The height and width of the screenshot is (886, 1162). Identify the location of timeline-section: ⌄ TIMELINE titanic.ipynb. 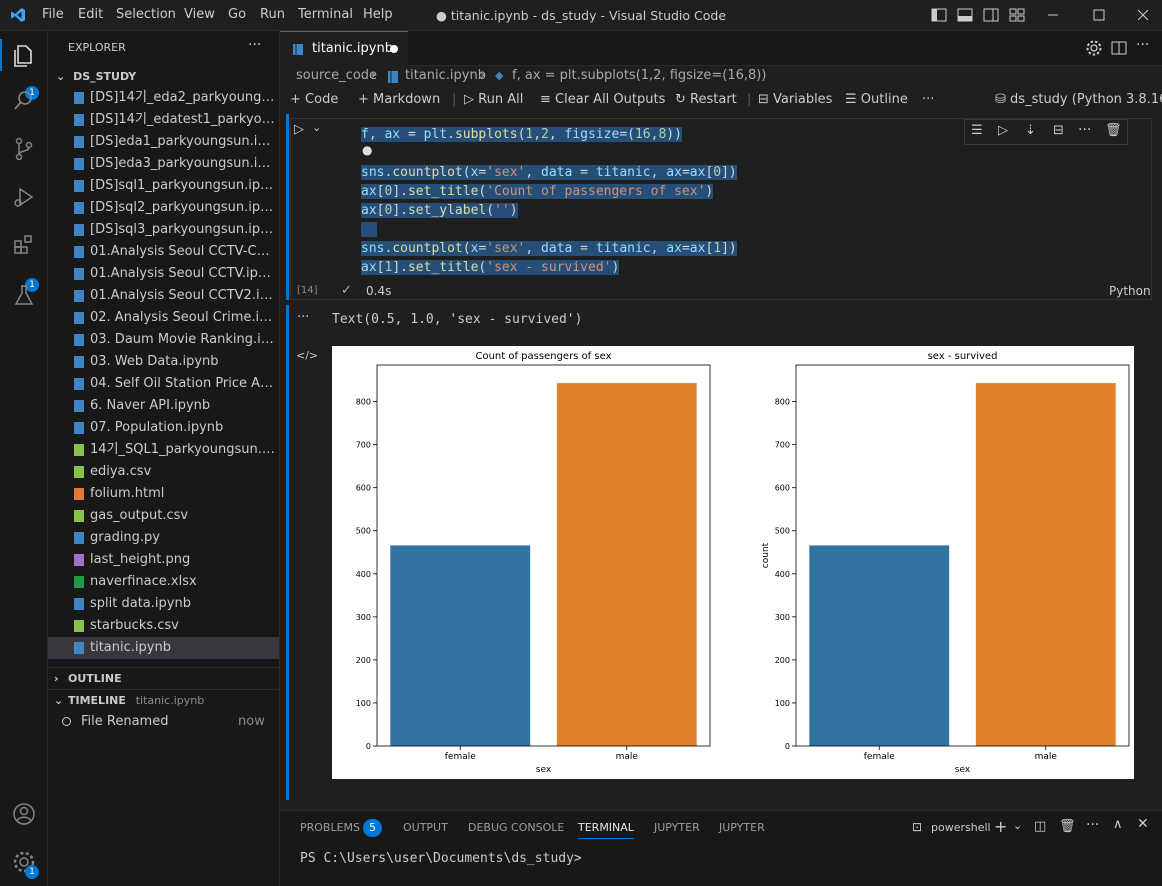
(163, 700).